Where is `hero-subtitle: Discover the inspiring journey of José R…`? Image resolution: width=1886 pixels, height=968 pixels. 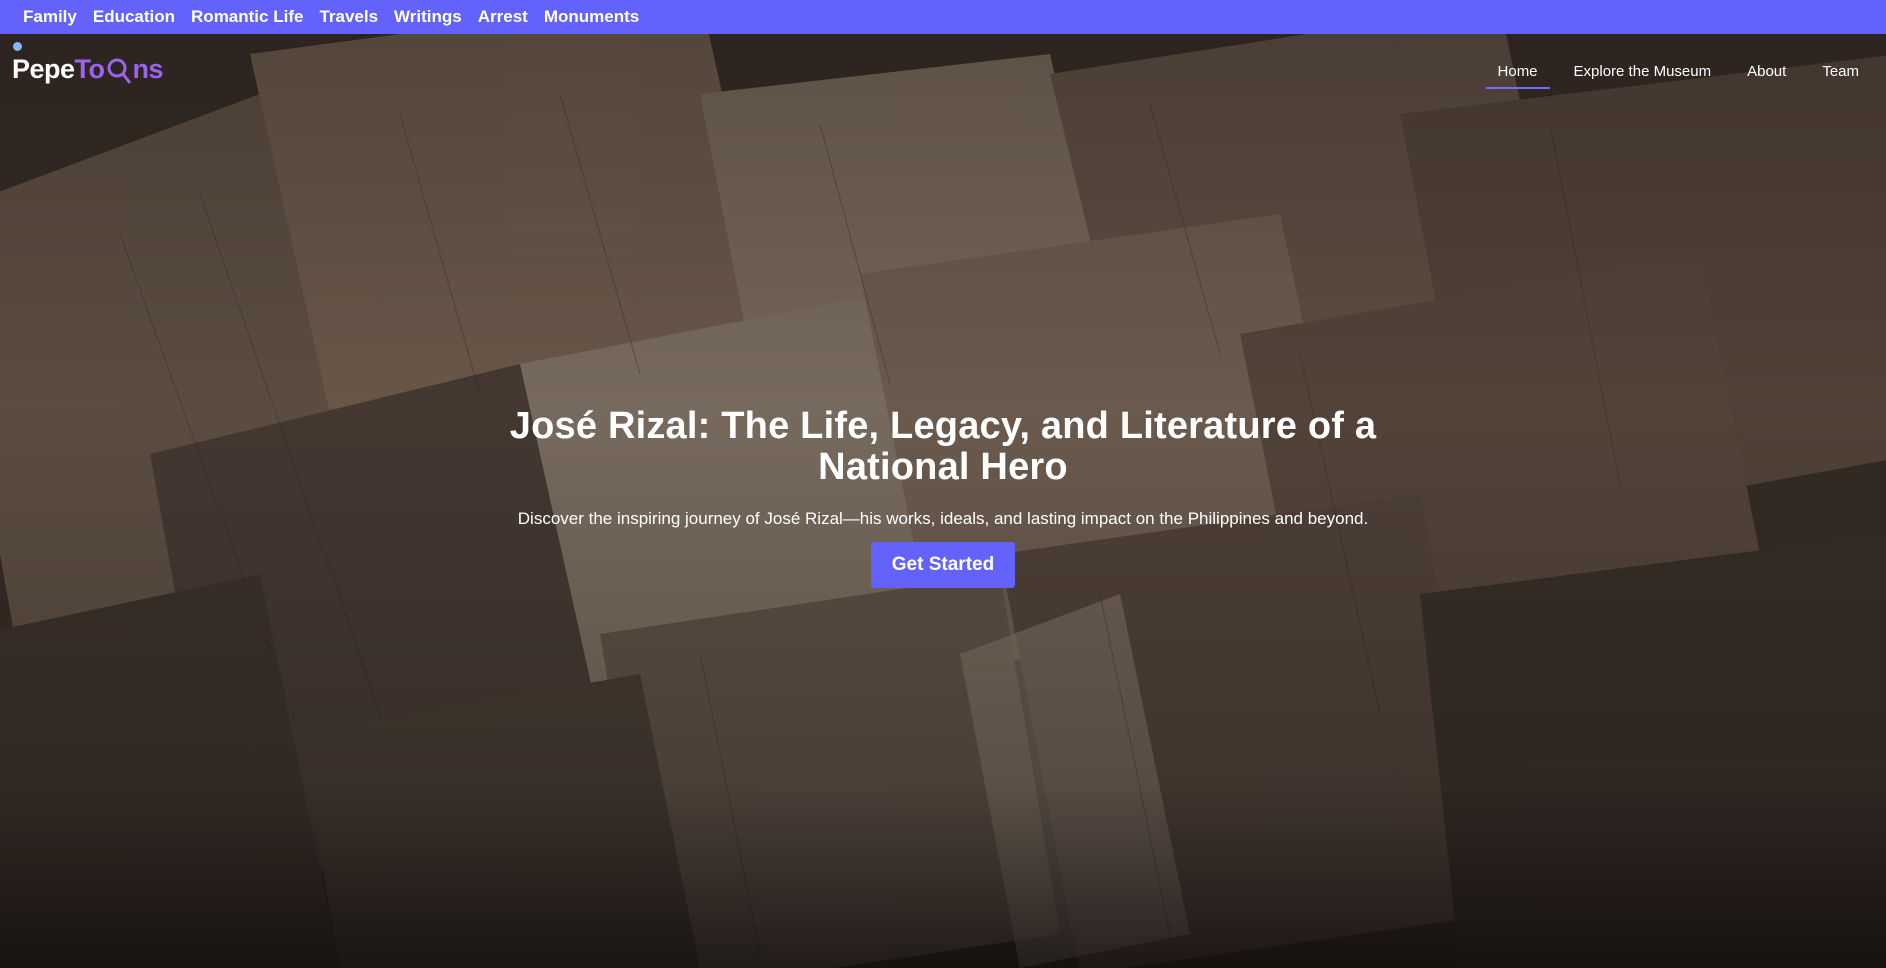
hero-subtitle: Discover the inspiring journey of José R… is located at coordinates (943, 518).